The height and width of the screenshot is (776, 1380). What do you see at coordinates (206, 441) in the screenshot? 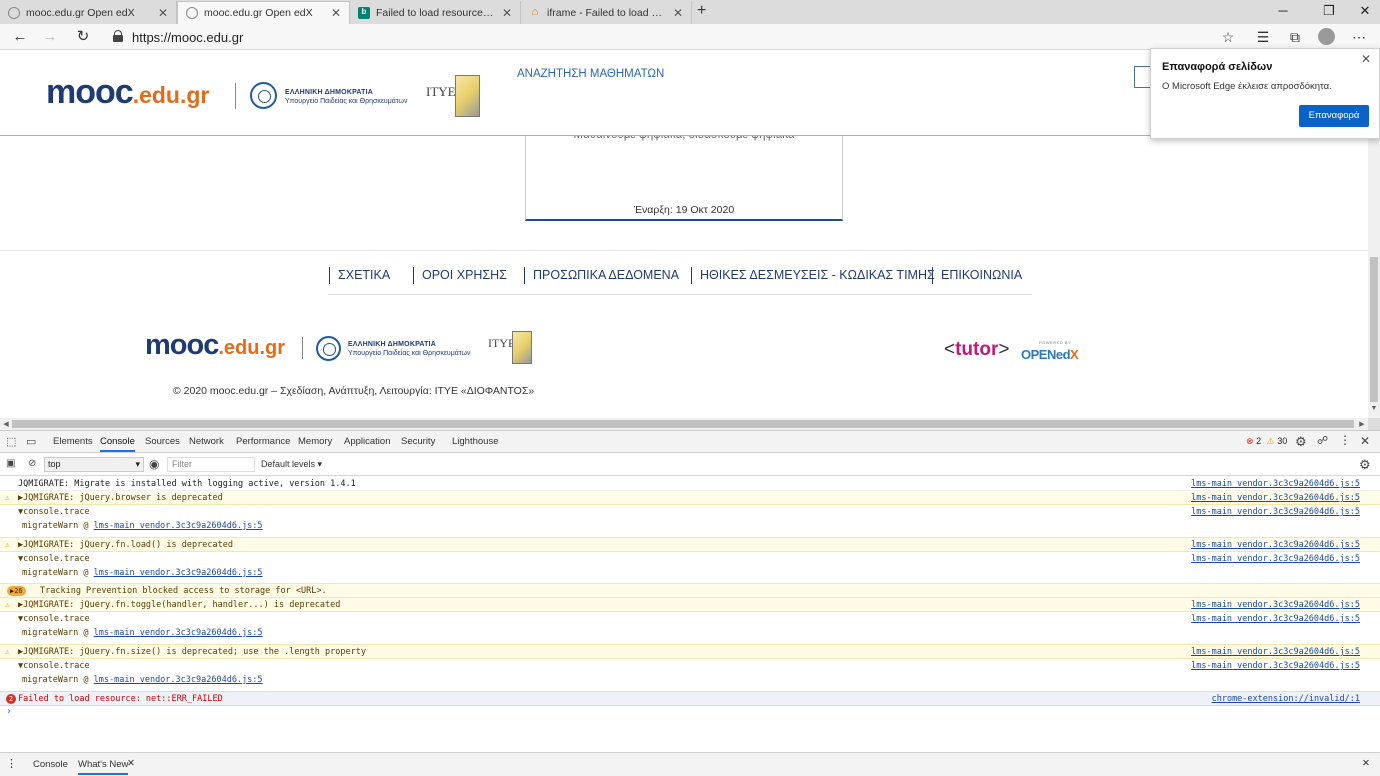
I see `devtools-tab-network: Network` at bounding box center [206, 441].